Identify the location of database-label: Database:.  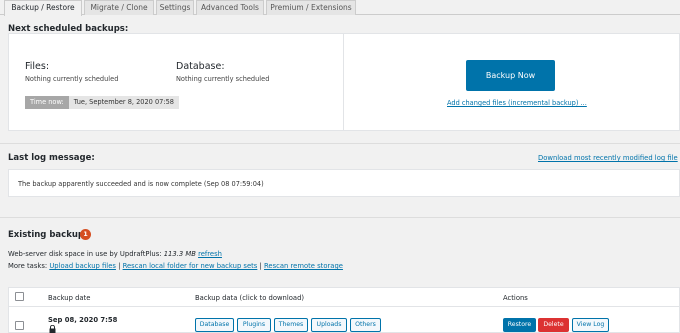
(200, 66).